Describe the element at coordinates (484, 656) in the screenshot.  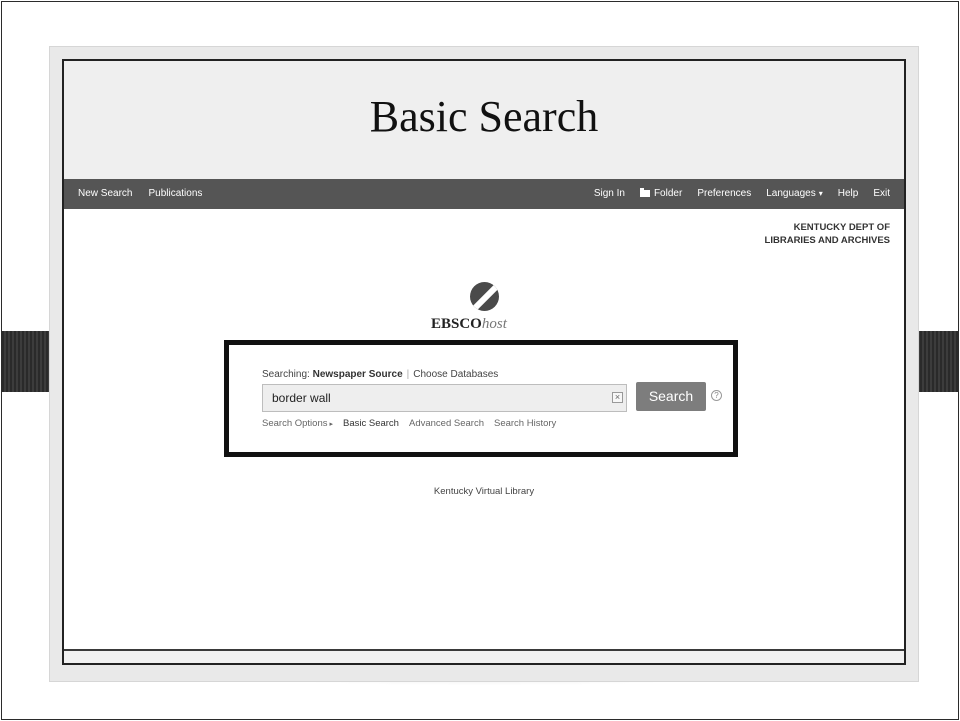
I see `bottom-strip` at that location.